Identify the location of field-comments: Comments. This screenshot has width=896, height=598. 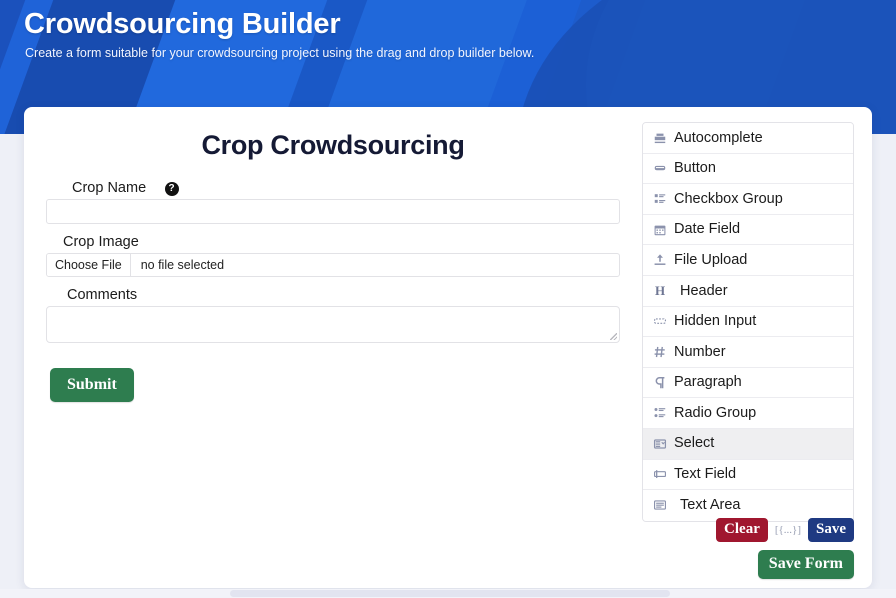
(333, 314).